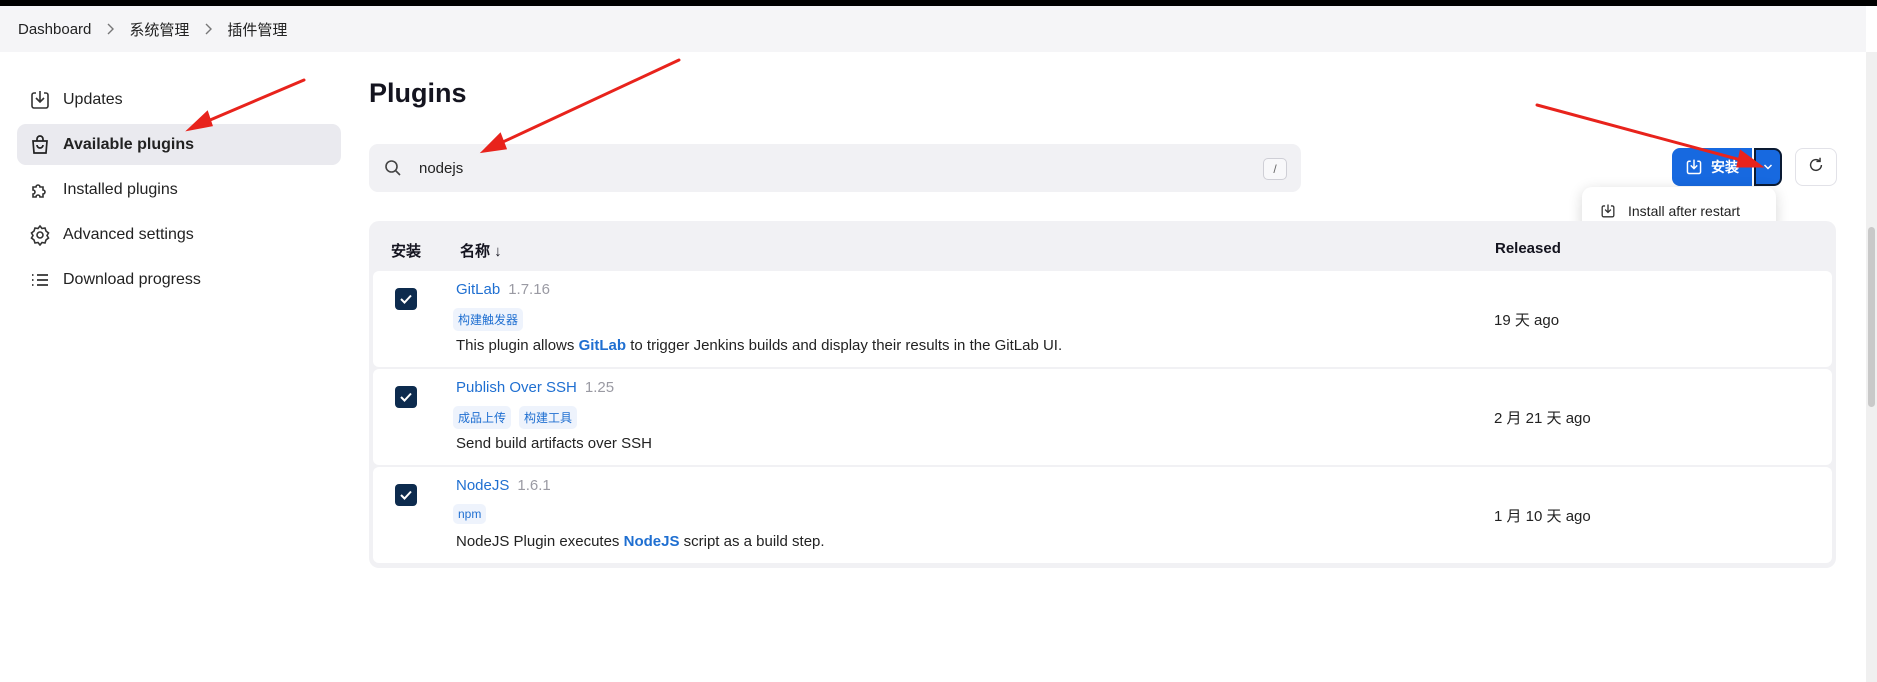  What do you see at coordinates (1275, 169) in the screenshot?
I see `keyboard-shortcut-hint: /` at bounding box center [1275, 169].